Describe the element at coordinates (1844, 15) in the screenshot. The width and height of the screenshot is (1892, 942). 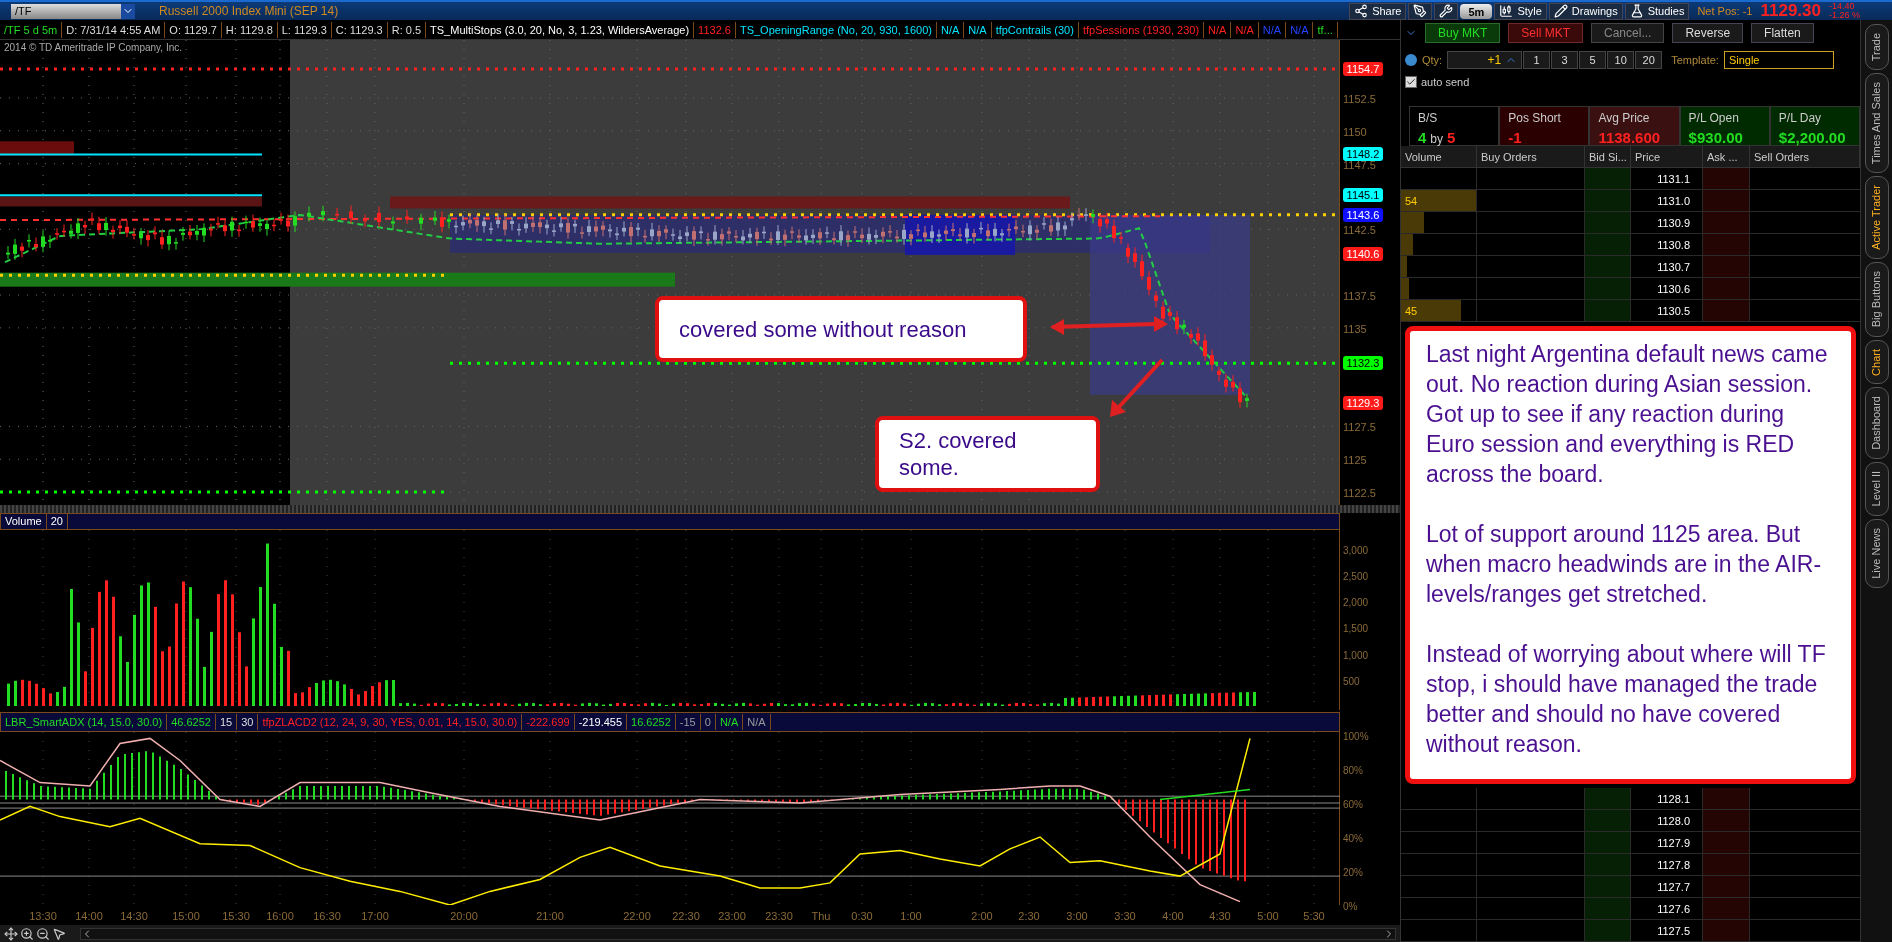
I see `price-change-percent: -1.26 %` at that location.